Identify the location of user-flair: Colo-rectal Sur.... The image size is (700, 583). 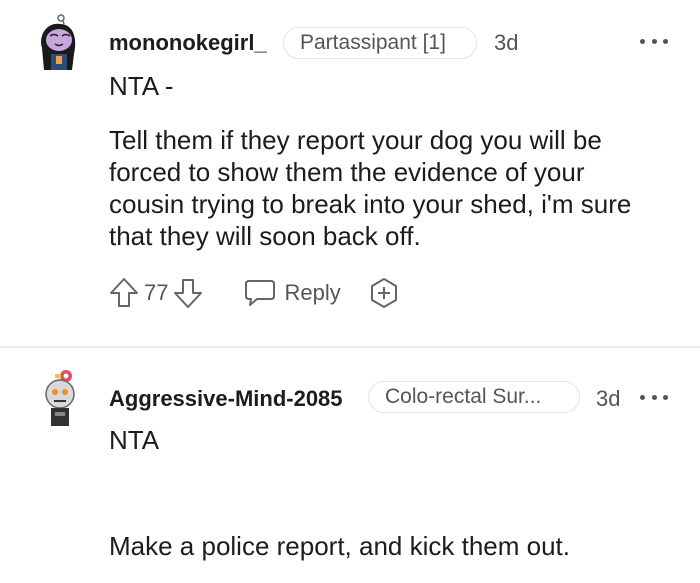
(474, 397).